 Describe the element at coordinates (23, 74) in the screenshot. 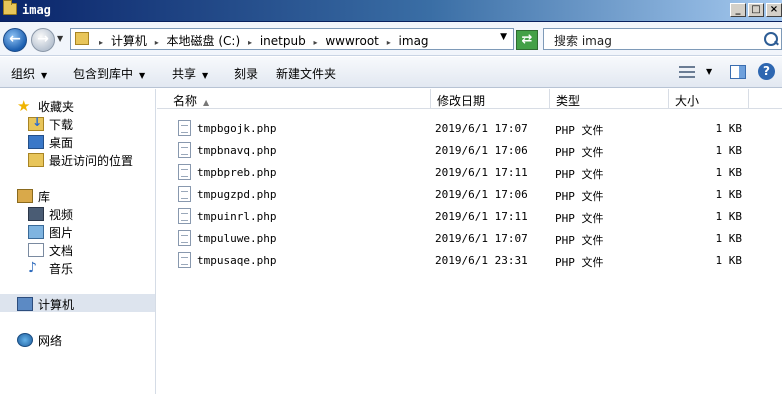

I see `organize-label: 组织` at that location.